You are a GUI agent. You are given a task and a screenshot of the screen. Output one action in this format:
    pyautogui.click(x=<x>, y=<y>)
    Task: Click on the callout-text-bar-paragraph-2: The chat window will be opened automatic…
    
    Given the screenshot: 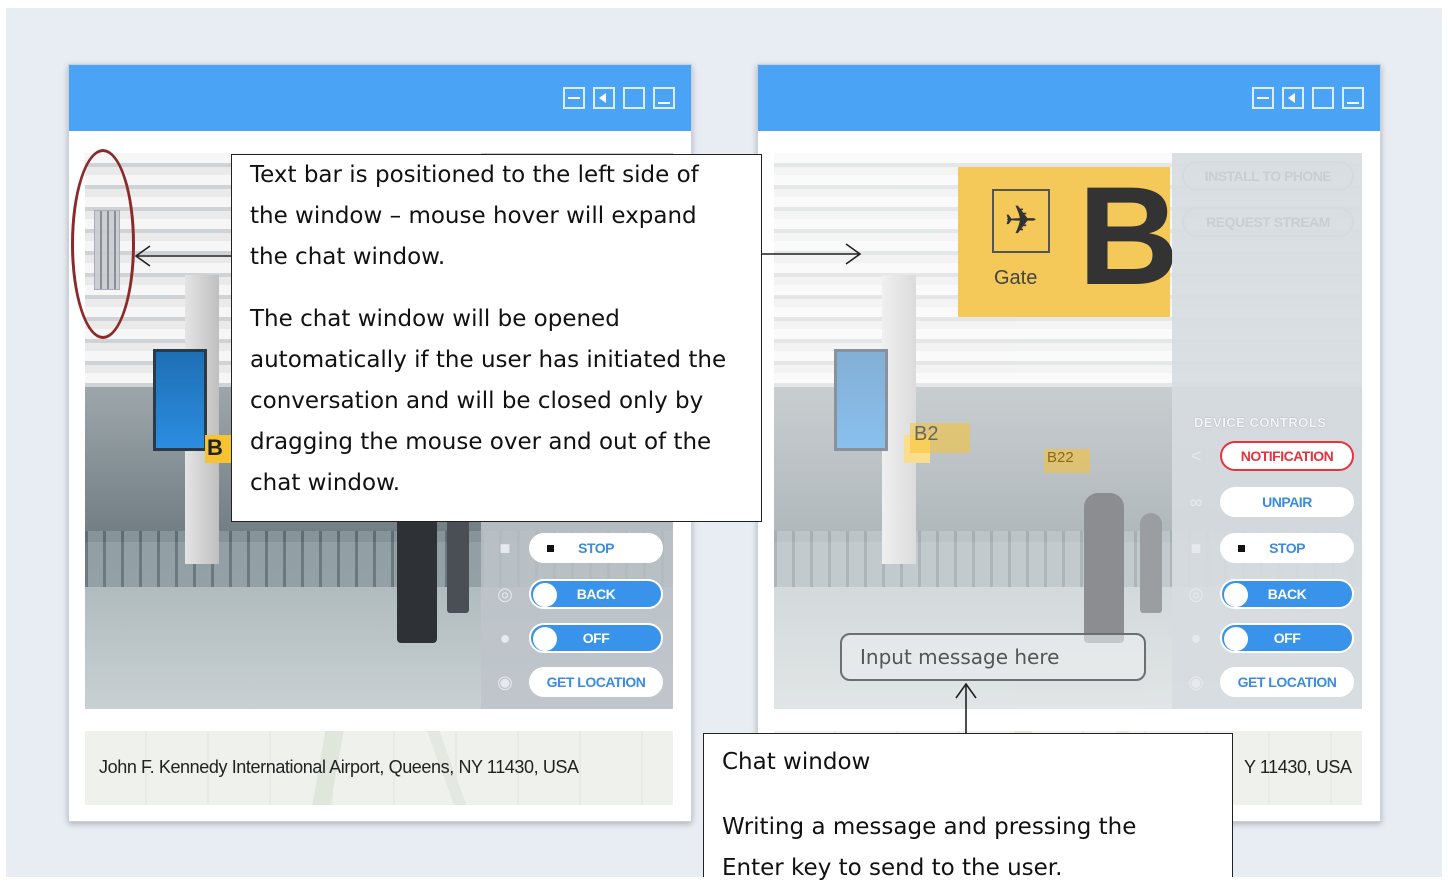 What is the action you would take?
    pyautogui.click(x=488, y=401)
    